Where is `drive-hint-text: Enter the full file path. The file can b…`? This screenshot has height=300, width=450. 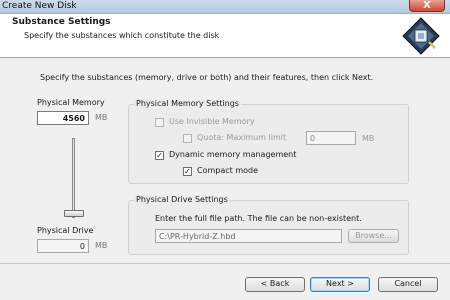
drive-hint-text: Enter the full file path. The file can b… is located at coordinates (258, 218).